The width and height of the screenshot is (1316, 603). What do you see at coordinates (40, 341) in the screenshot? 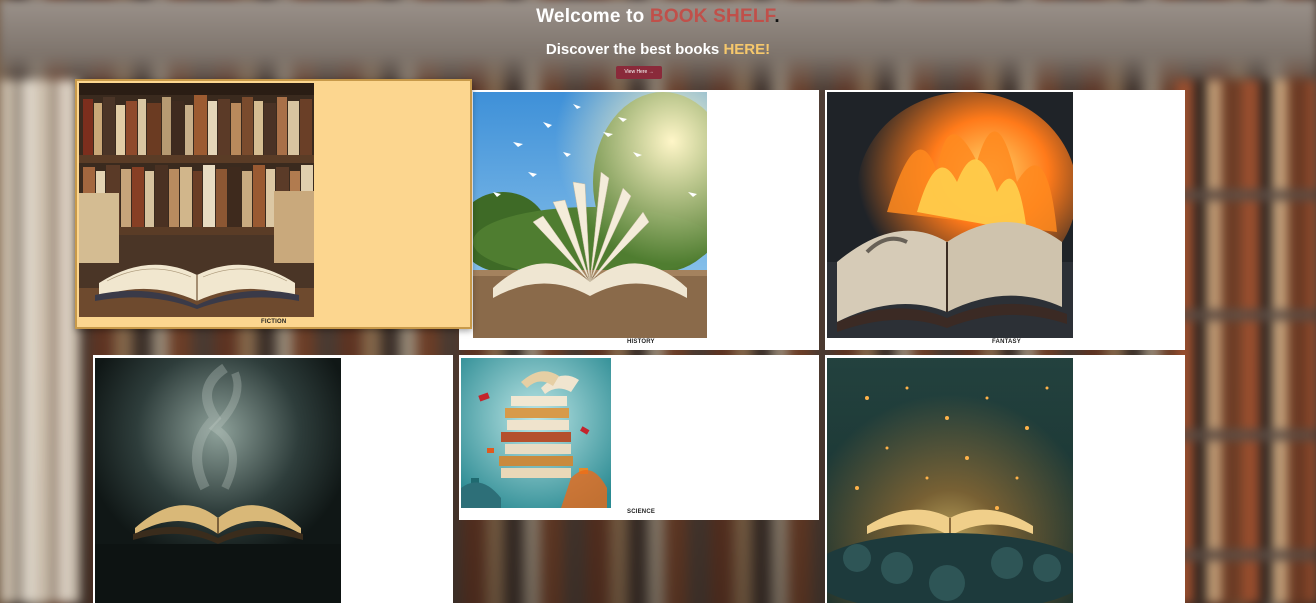
I see `background-shelf-left` at bounding box center [40, 341].